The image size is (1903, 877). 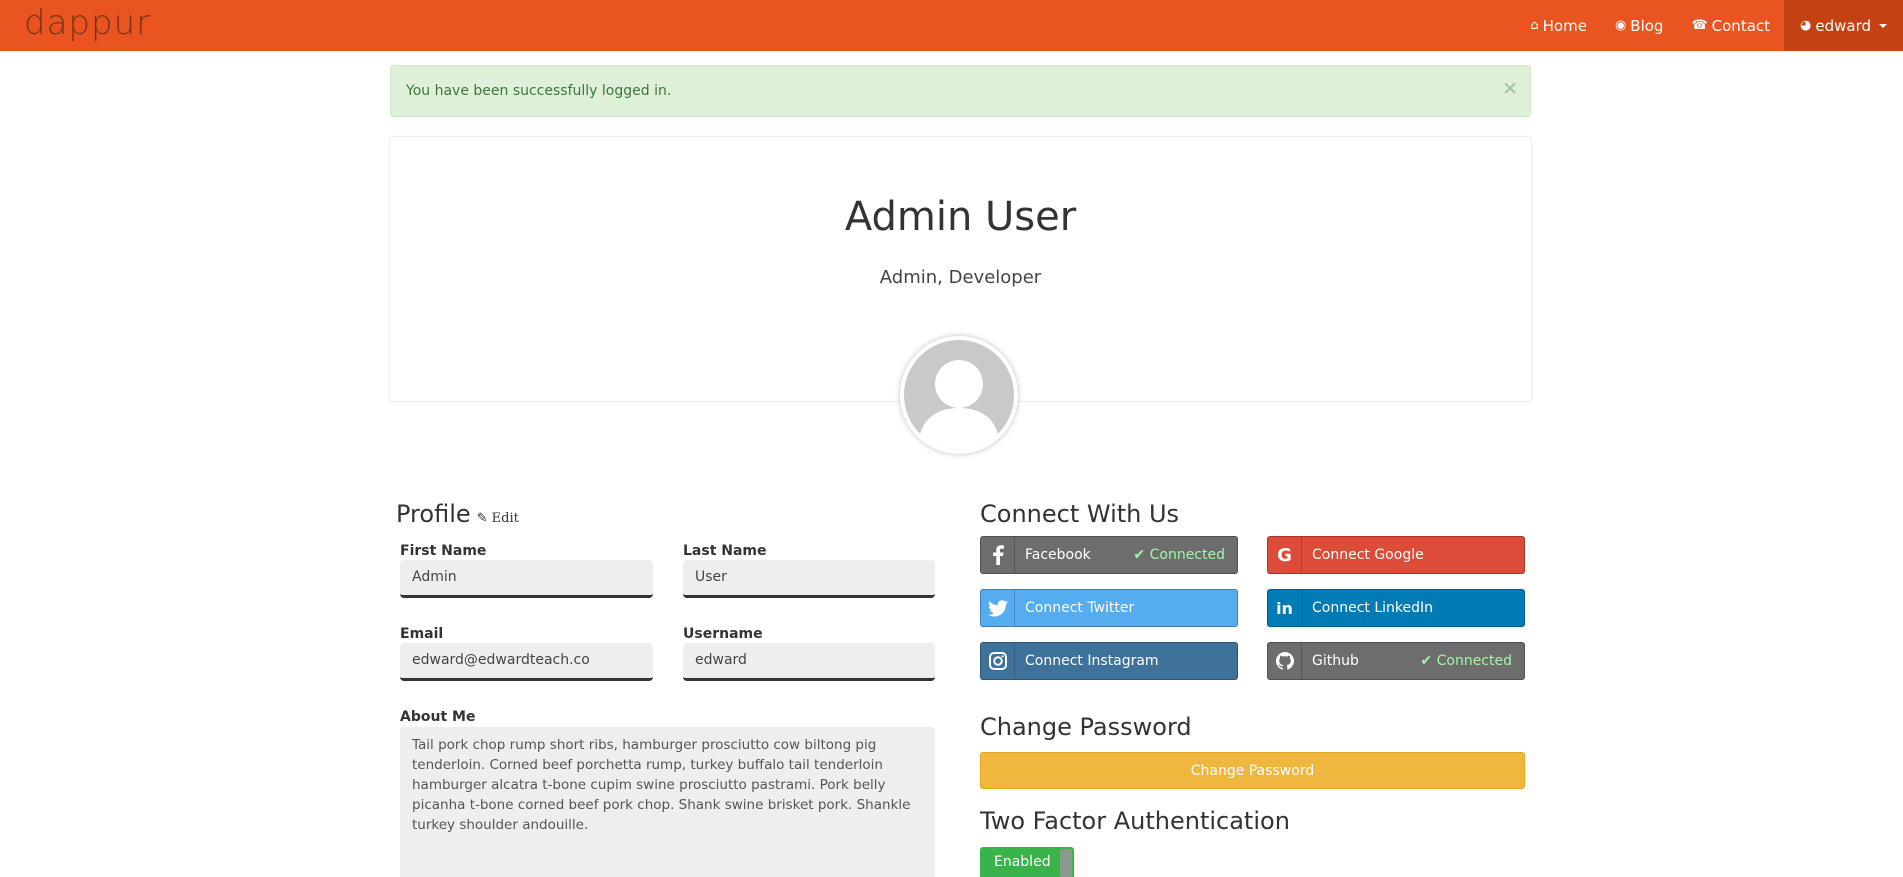 I want to click on nav-item-contact: ☎ Contact, so click(x=1730, y=25).